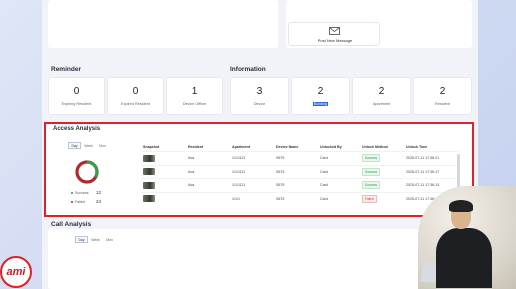 Image resolution: width=516 pixels, height=289 pixels. What do you see at coordinates (335, 40) in the screenshot?
I see `post-new-message-label: Post New Message` at bounding box center [335, 40].